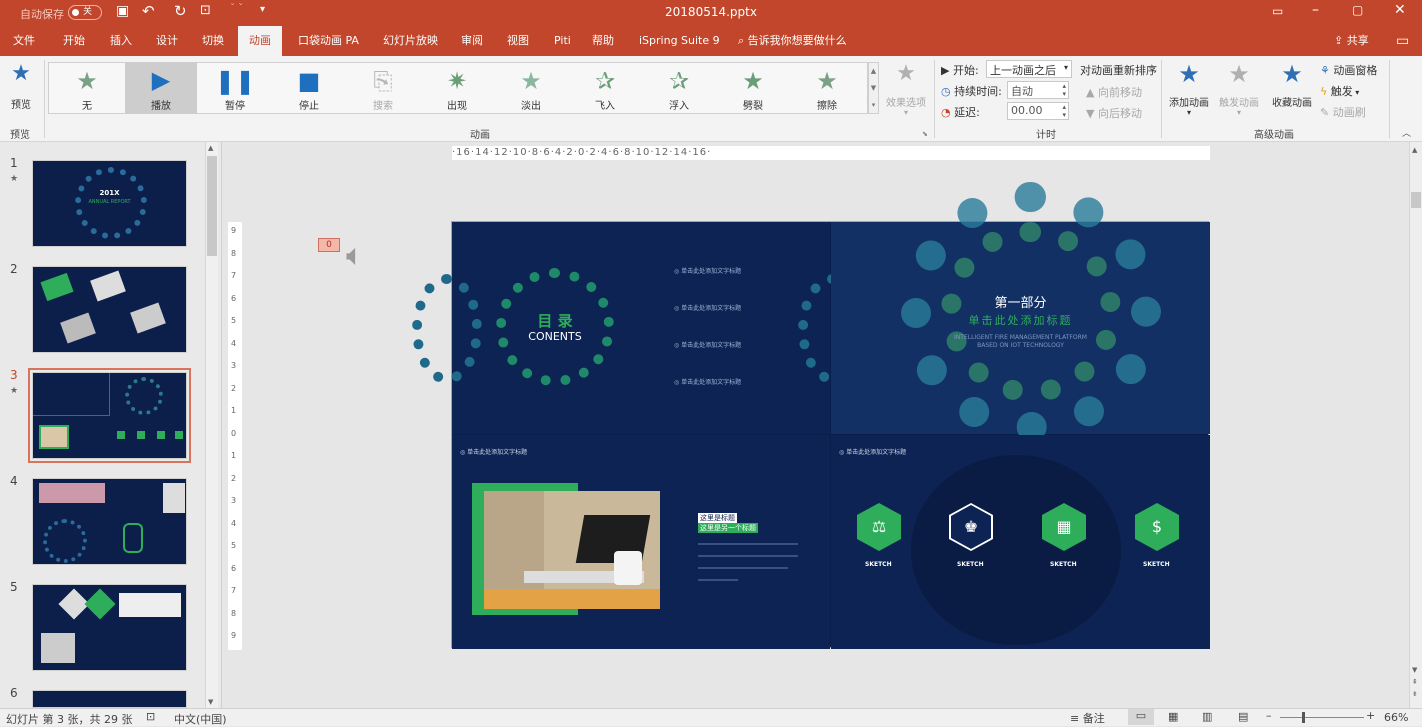 This screenshot has width=1422, height=727. Describe the element at coordinates (1277, 11) in the screenshot. I see `ribbon-display-icon: ▭` at that location.